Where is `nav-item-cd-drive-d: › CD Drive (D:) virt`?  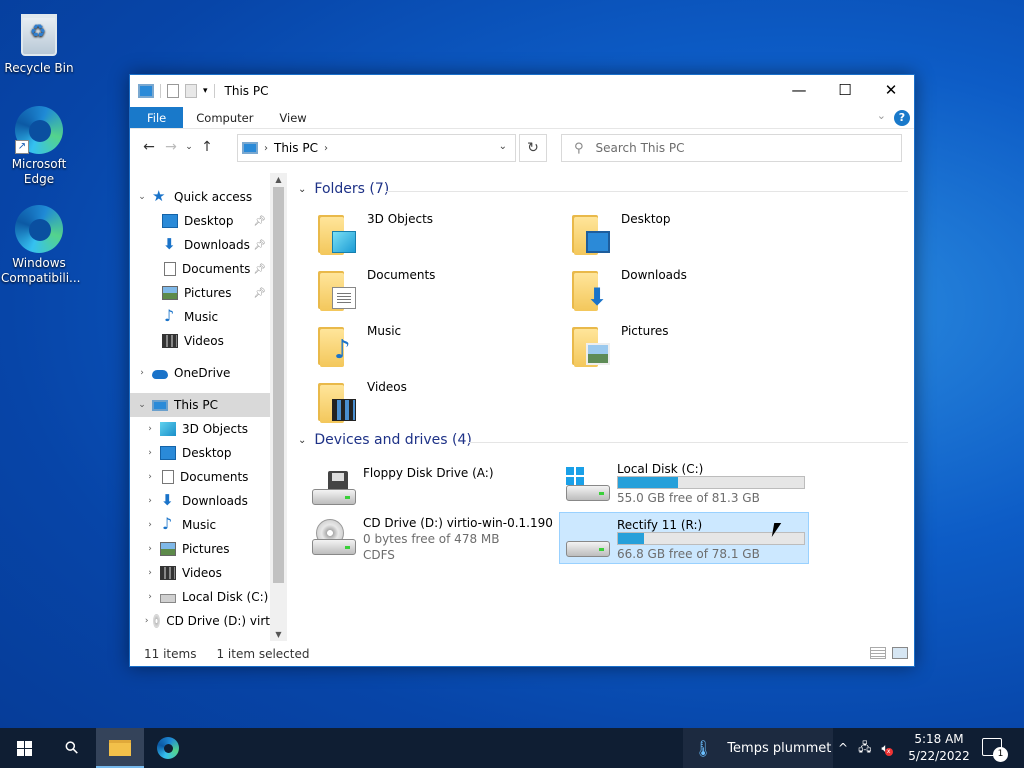 nav-item-cd-drive-d: › CD Drive (D:) virt is located at coordinates (200, 621).